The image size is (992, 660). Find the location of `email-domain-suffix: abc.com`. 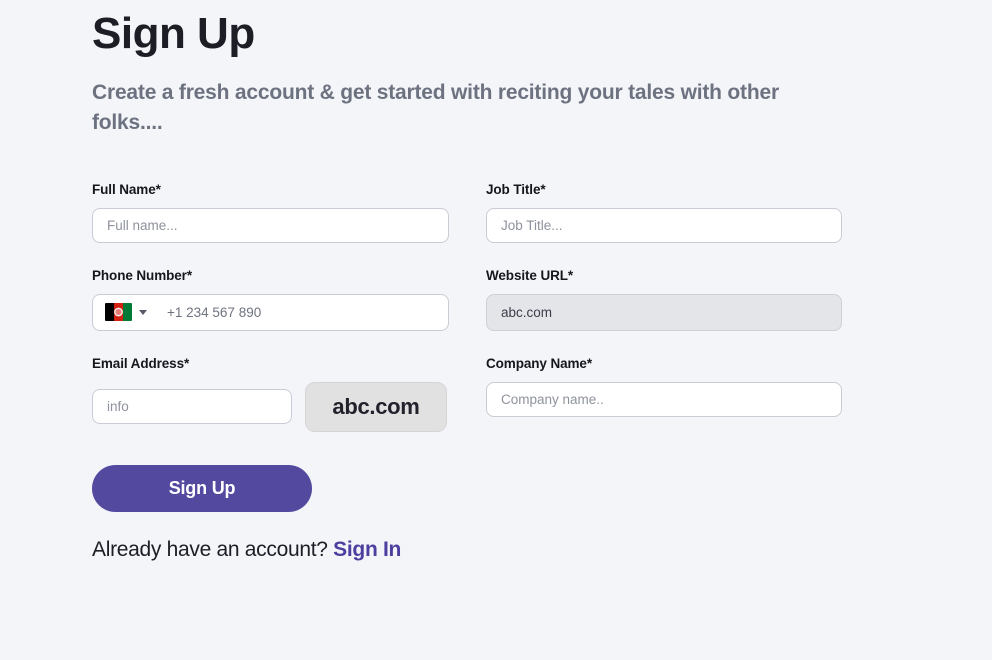

email-domain-suffix: abc.com is located at coordinates (376, 406).